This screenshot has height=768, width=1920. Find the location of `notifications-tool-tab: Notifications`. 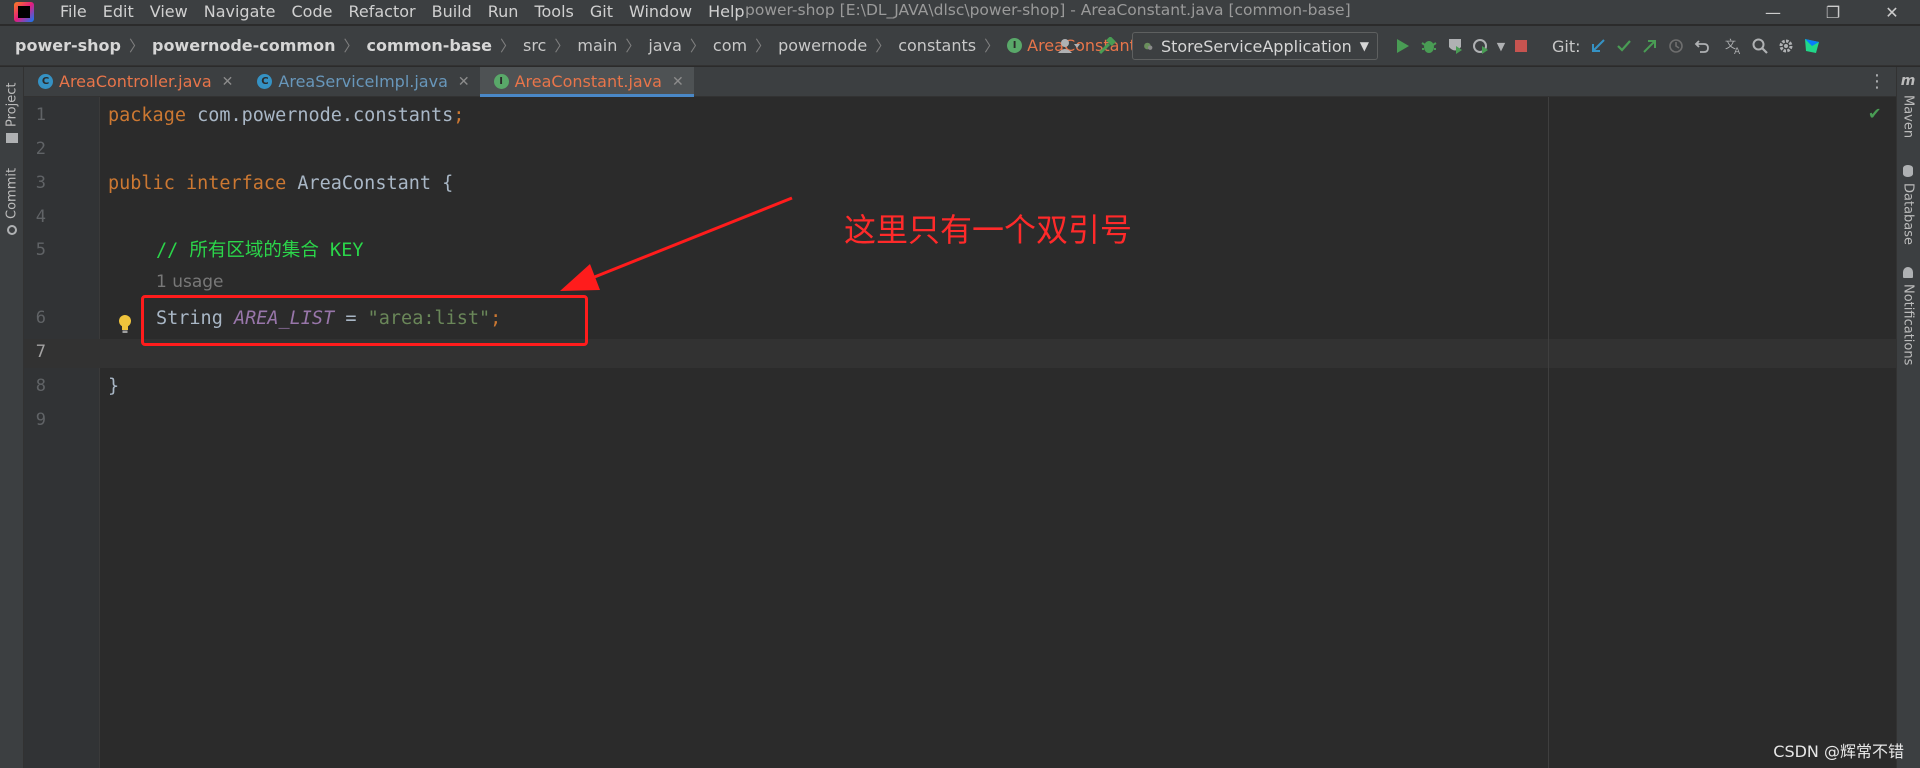

notifications-tool-tab: Notifications is located at coordinates (1908, 322).